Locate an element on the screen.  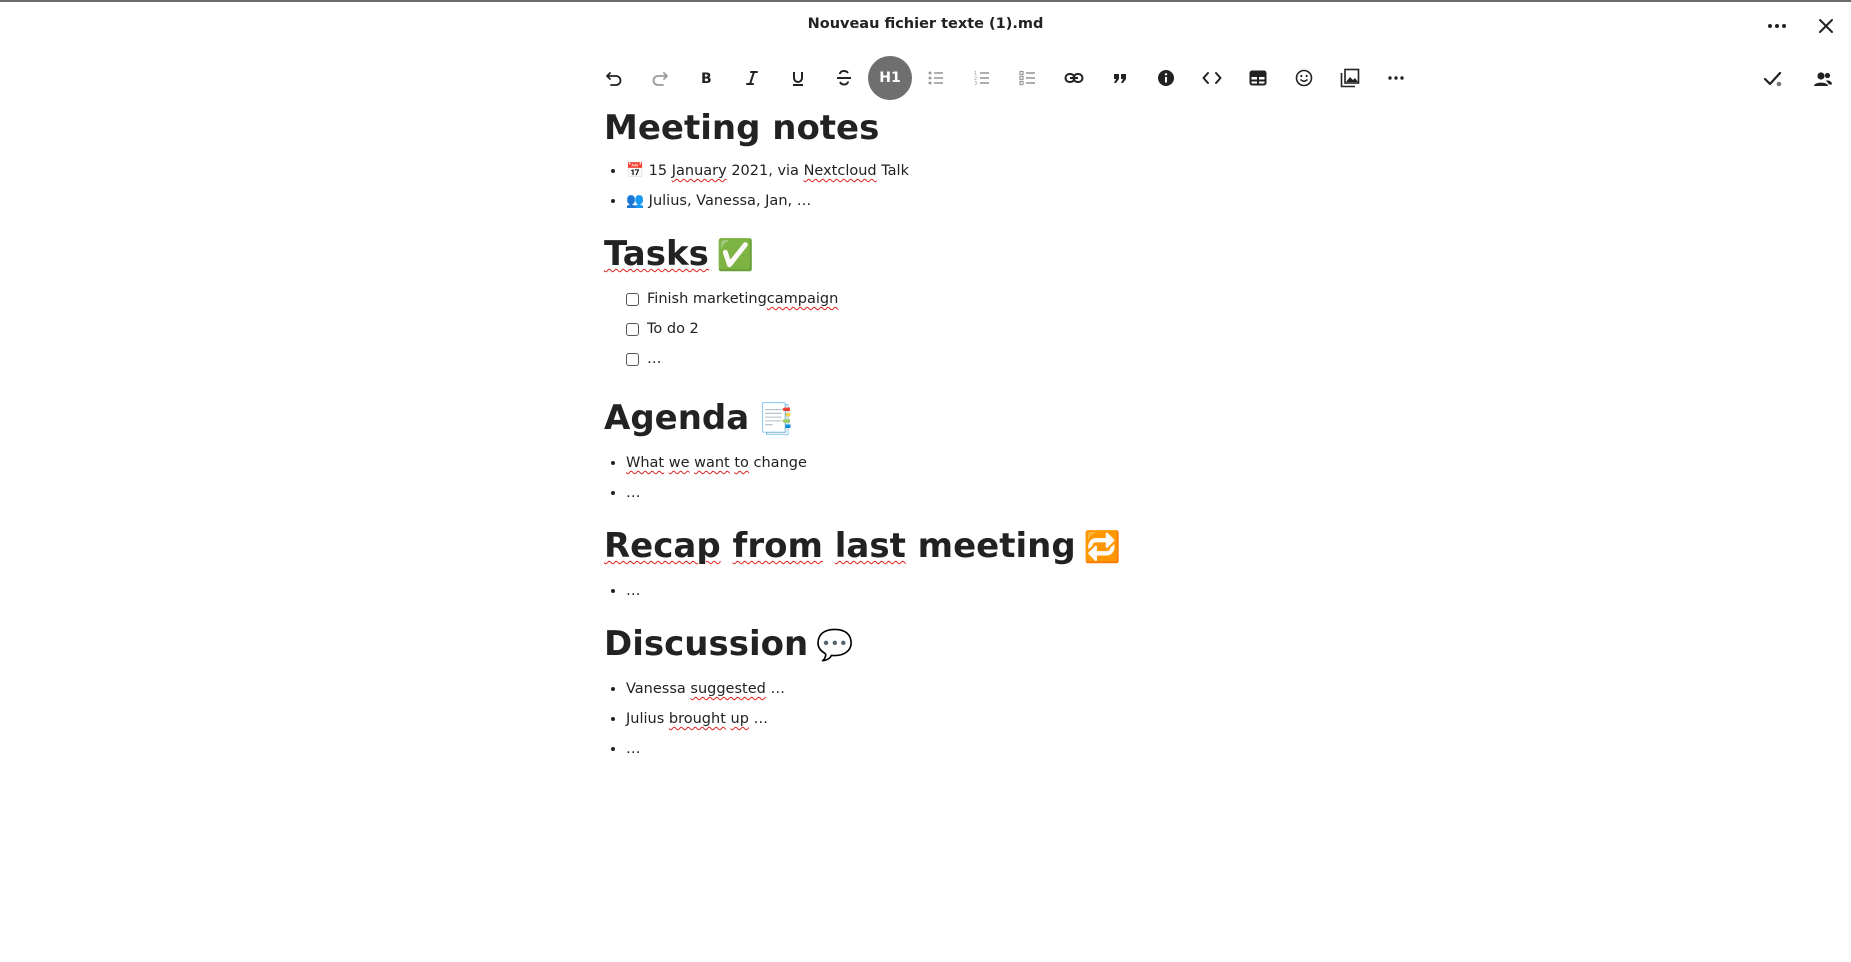
heading-icon: H1 is located at coordinates (890, 78).